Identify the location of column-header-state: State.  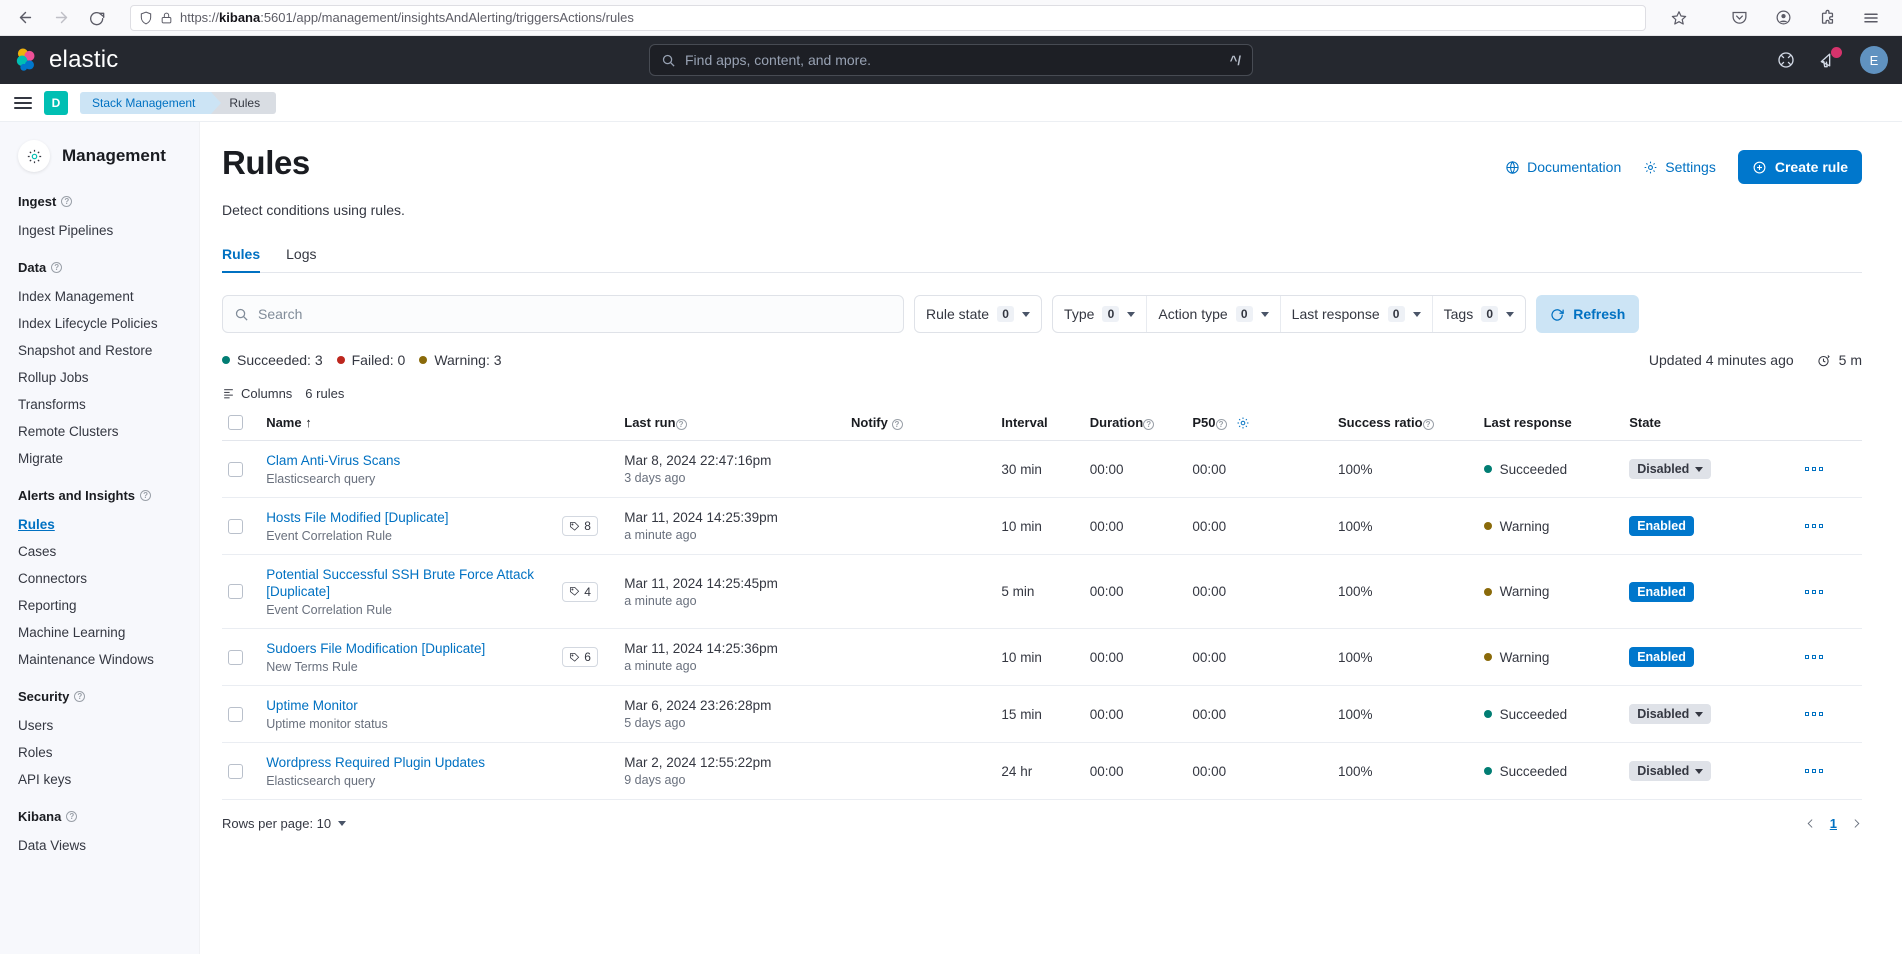
(1695, 425).